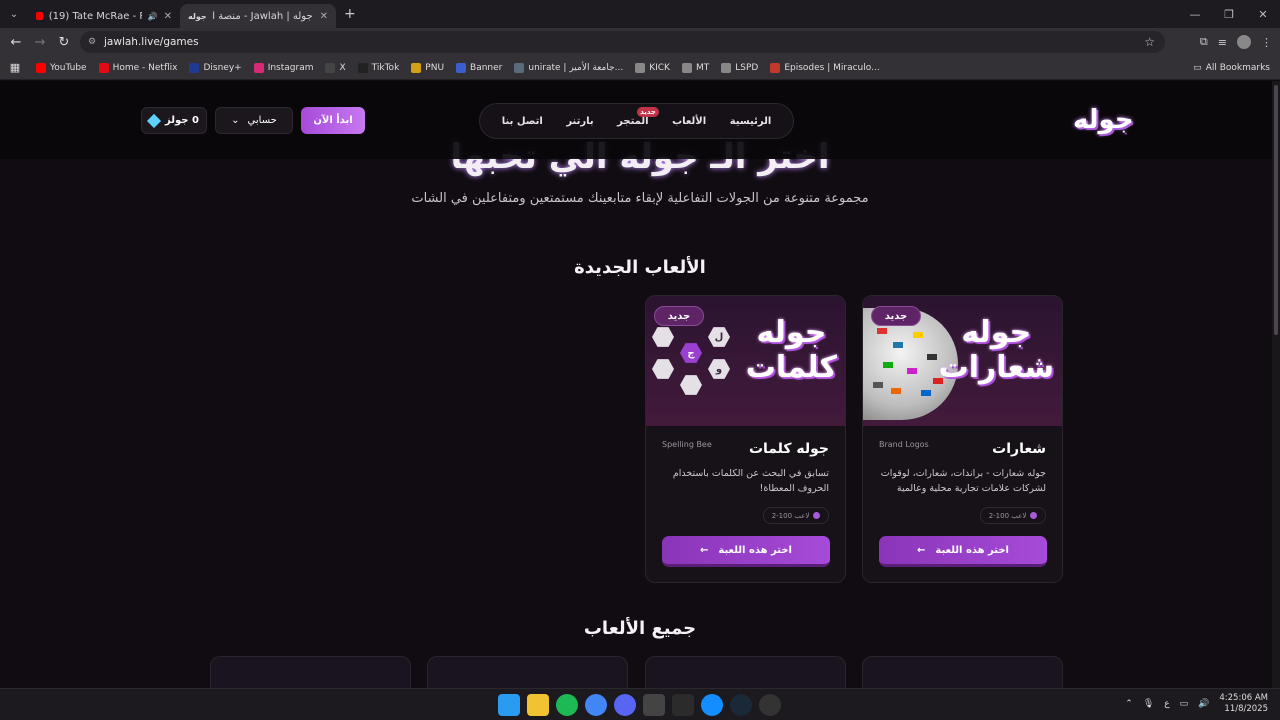  I want to click on volume-icon: 🔊, so click(1203, 704).